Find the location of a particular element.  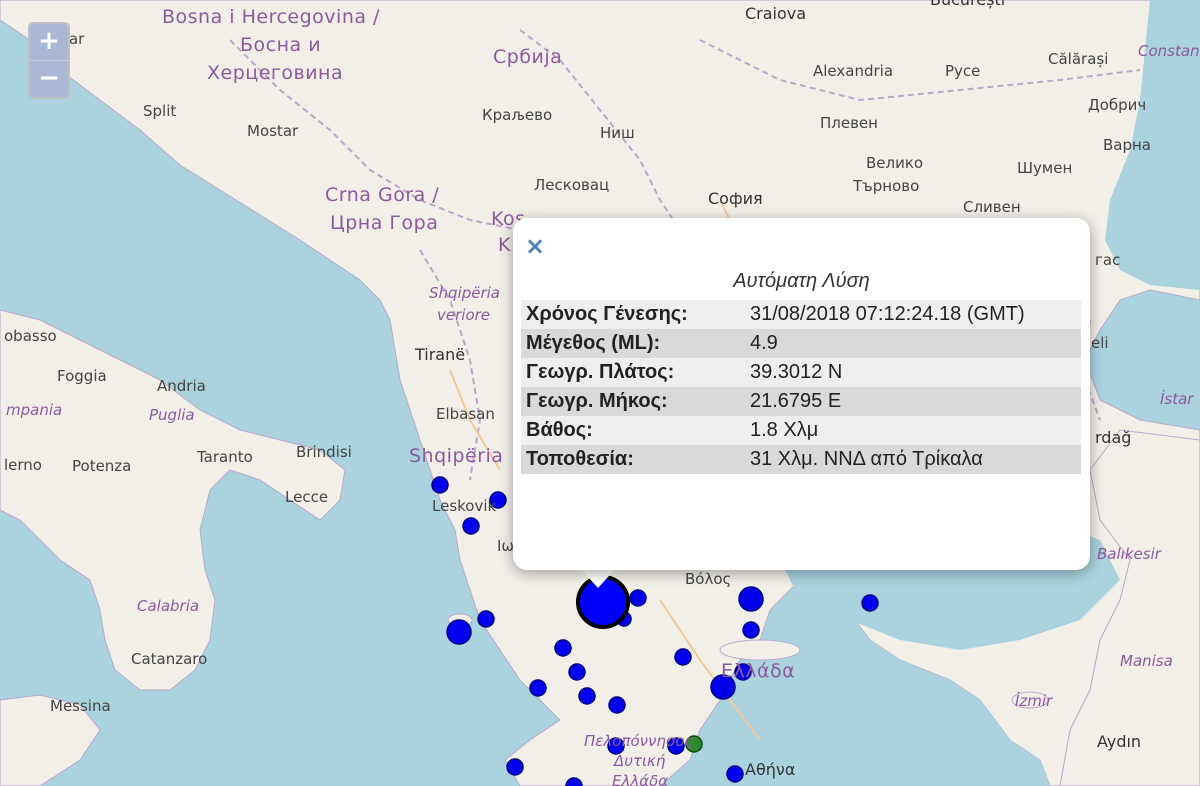

label-nis: Ниш is located at coordinates (617, 133).